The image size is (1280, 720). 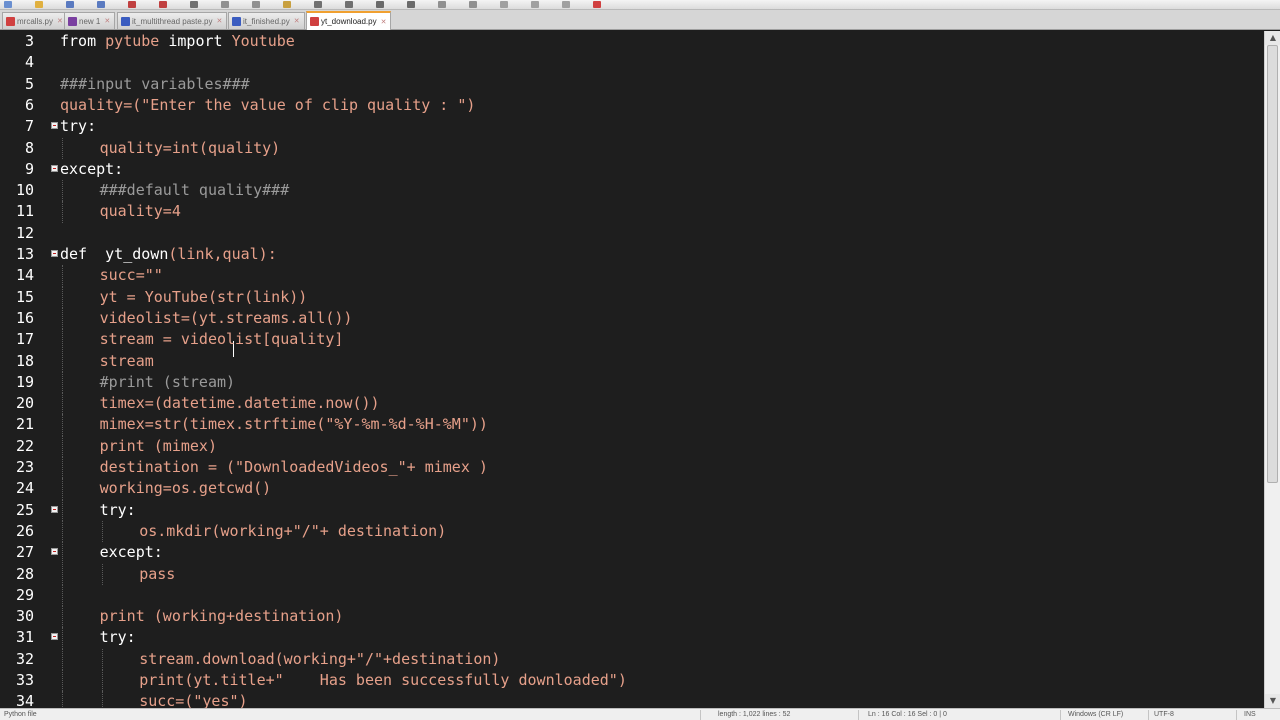 I want to click on code-line: 12, so click(x=632, y=233).